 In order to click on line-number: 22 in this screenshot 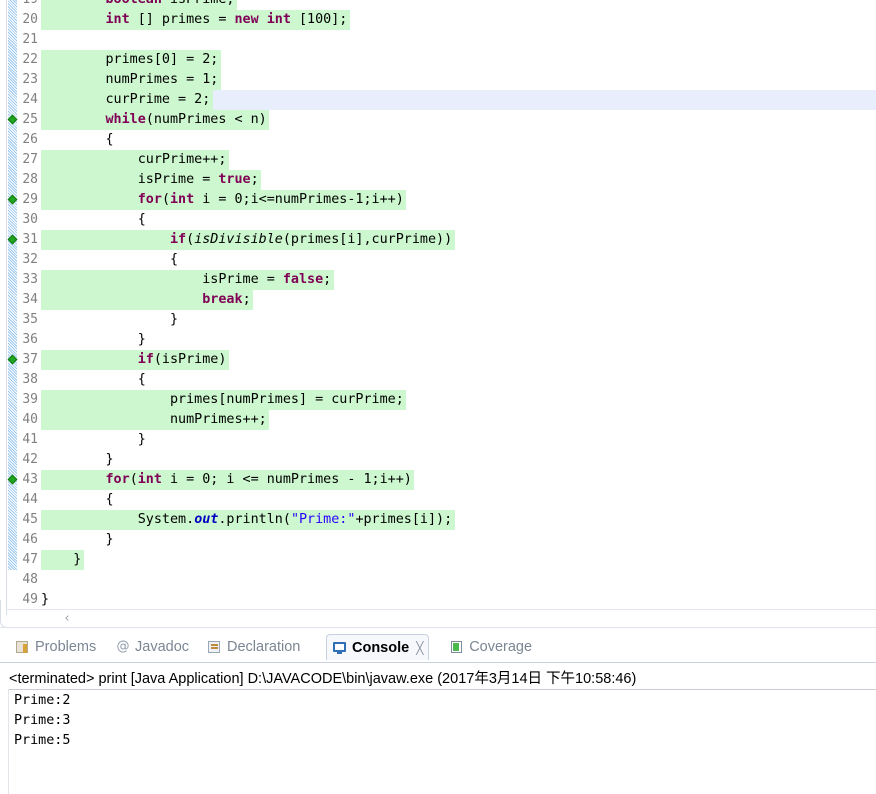, I will do `click(30, 59)`.